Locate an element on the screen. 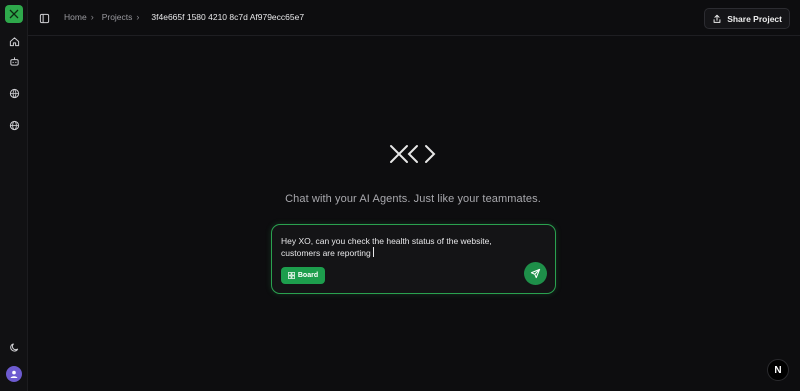 Image resolution: width=800 pixels, height=391 pixels. app-logo is located at coordinates (14, 14).